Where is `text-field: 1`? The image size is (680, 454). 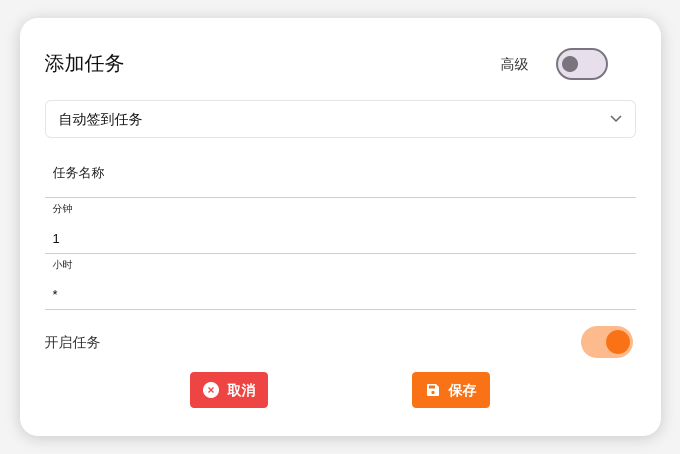 text-field: 1 is located at coordinates (340, 238).